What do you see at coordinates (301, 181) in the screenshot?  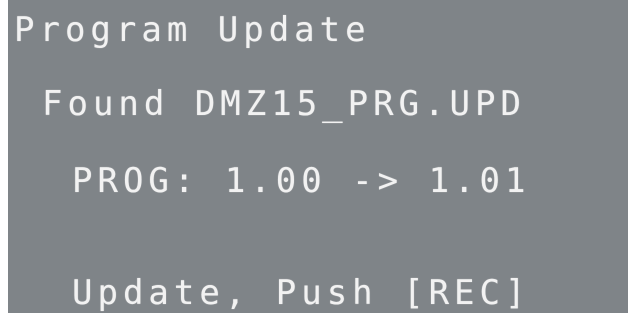 I see `version-change-message: PROG: 1.00 -> 1.01` at bounding box center [301, 181].